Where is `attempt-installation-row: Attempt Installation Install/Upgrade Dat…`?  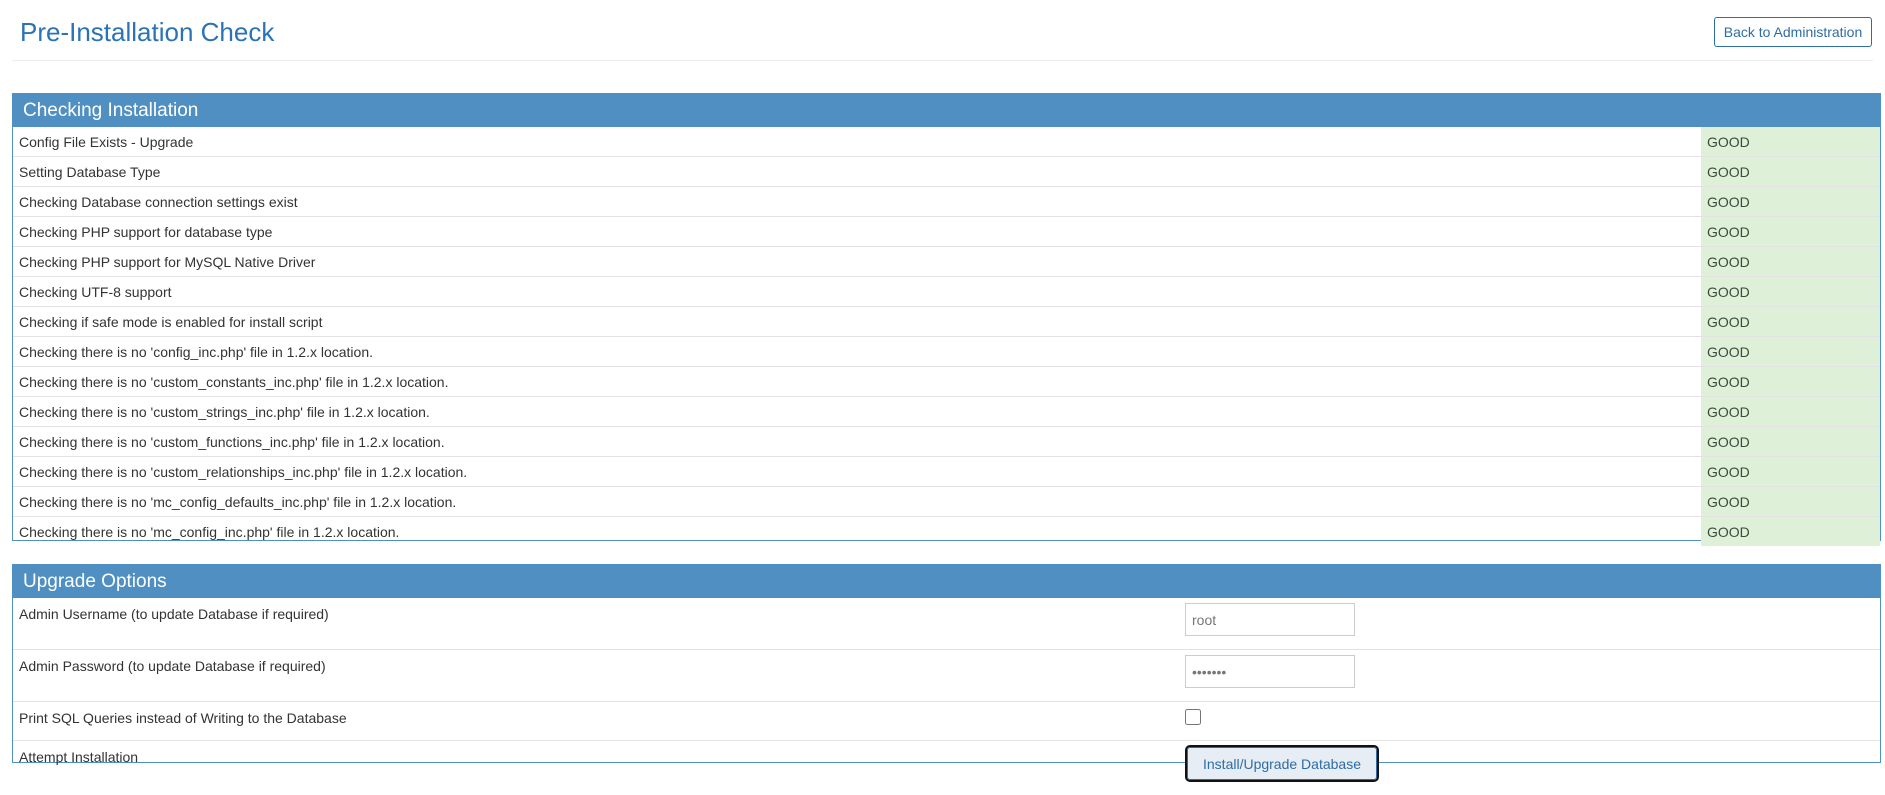 attempt-installation-row: Attempt Installation Install/Upgrade Dat… is located at coordinates (946, 768).